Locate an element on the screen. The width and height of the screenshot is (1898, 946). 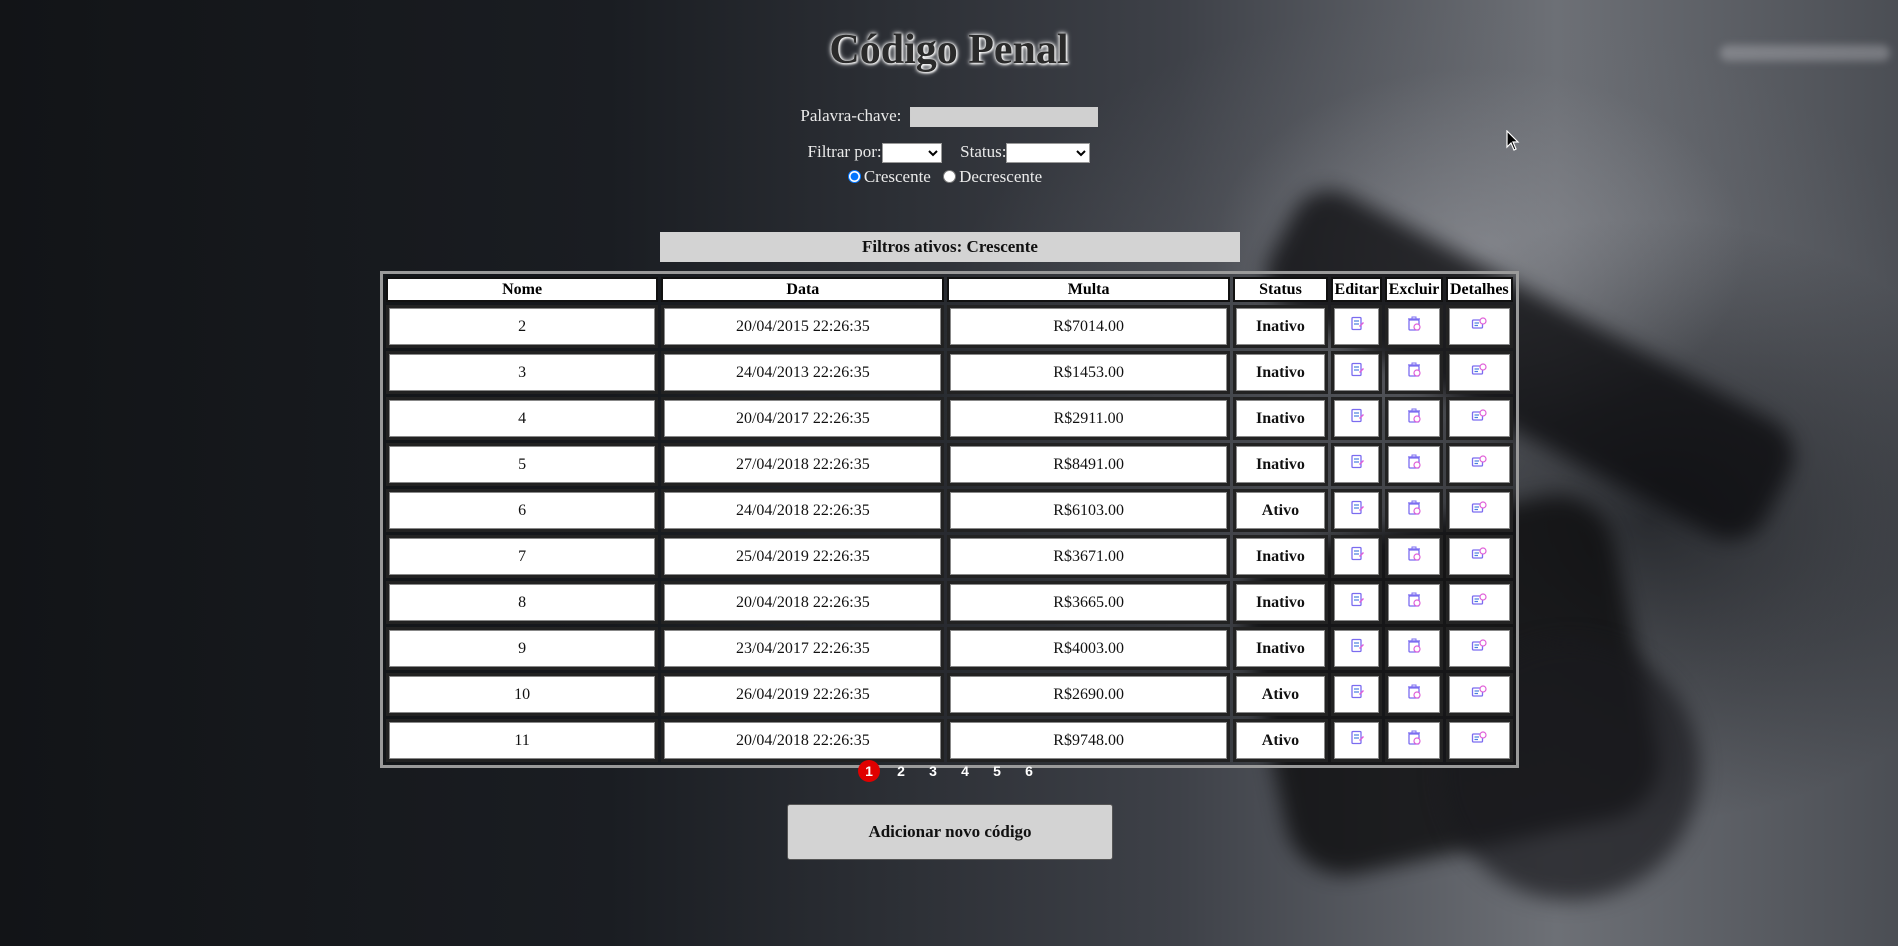
cell-nome: 4 is located at coordinates (522, 418).